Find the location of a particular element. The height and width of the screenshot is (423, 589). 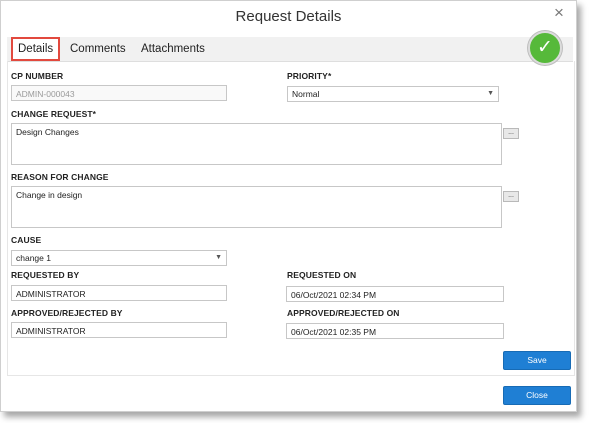

cp-number-field: ADMIN-000043 is located at coordinates (119, 93).